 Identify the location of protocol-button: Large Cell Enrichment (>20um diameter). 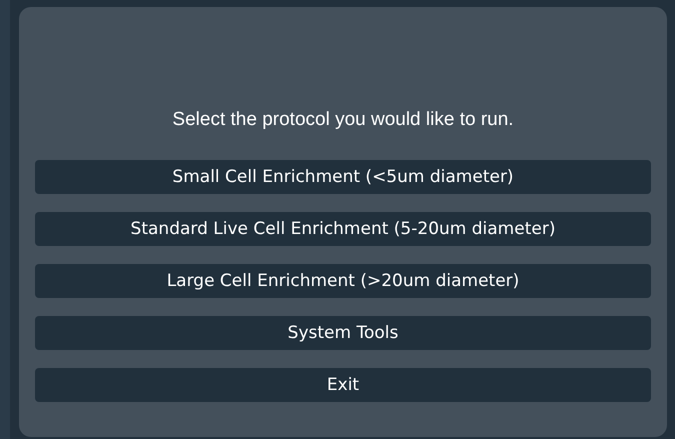
(343, 281).